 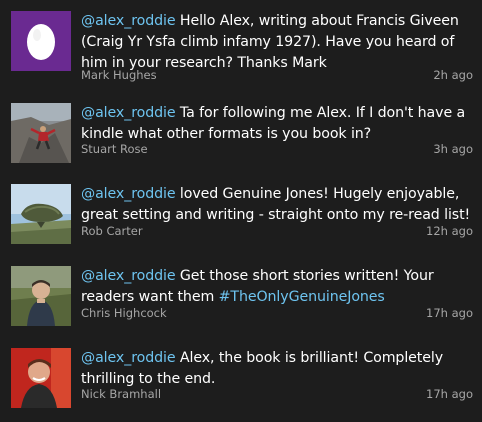 What do you see at coordinates (449, 231) in the screenshot?
I see `tweet-time: 12h ago` at bounding box center [449, 231].